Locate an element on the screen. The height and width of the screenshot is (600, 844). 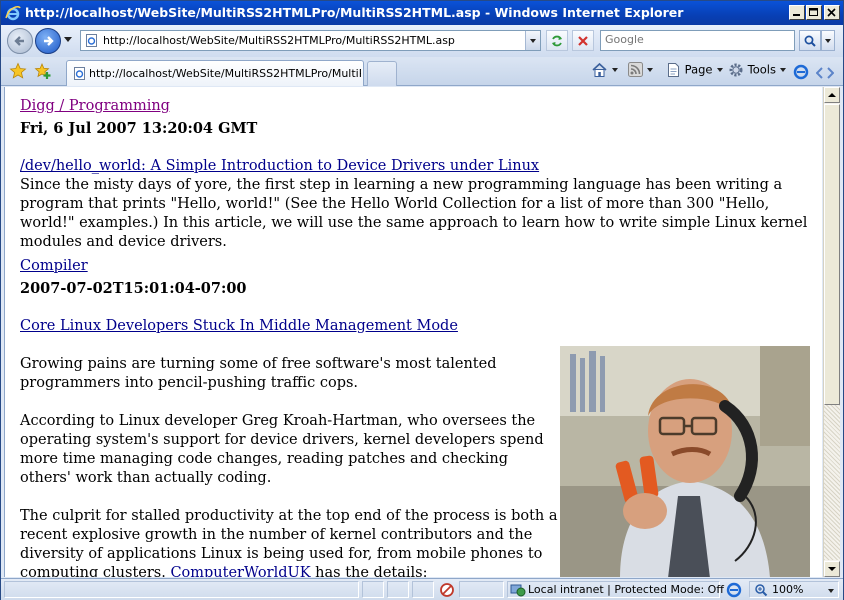
back-button is located at coordinates (20, 41).